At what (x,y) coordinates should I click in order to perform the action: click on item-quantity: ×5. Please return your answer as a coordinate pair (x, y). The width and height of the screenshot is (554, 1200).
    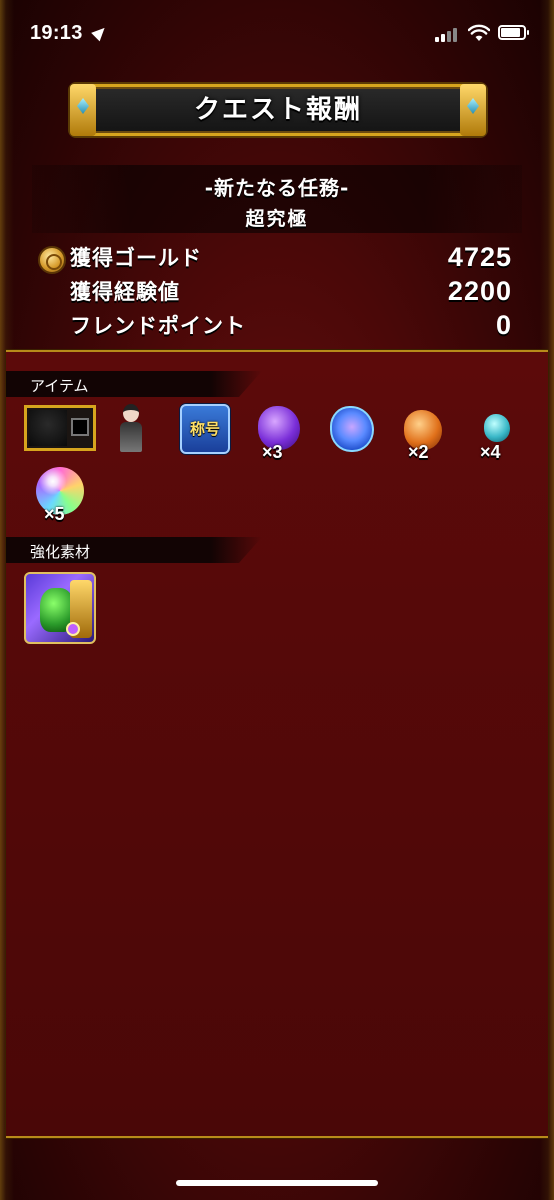
    Looking at the image, I should click on (54, 514).